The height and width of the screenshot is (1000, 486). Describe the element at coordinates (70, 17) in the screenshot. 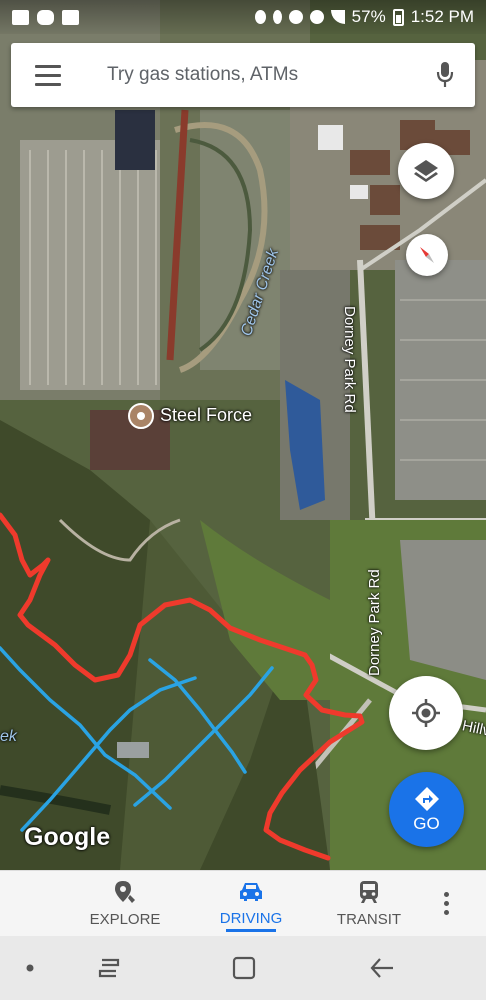

I see `image-icon` at that location.